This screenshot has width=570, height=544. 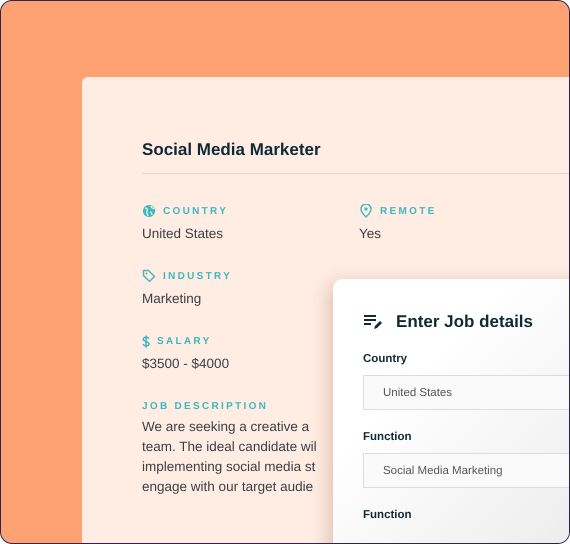 What do you see at coordinates (149, 276) in the screenshot?
I see `tag-icon` at bounding box center [149, 276].